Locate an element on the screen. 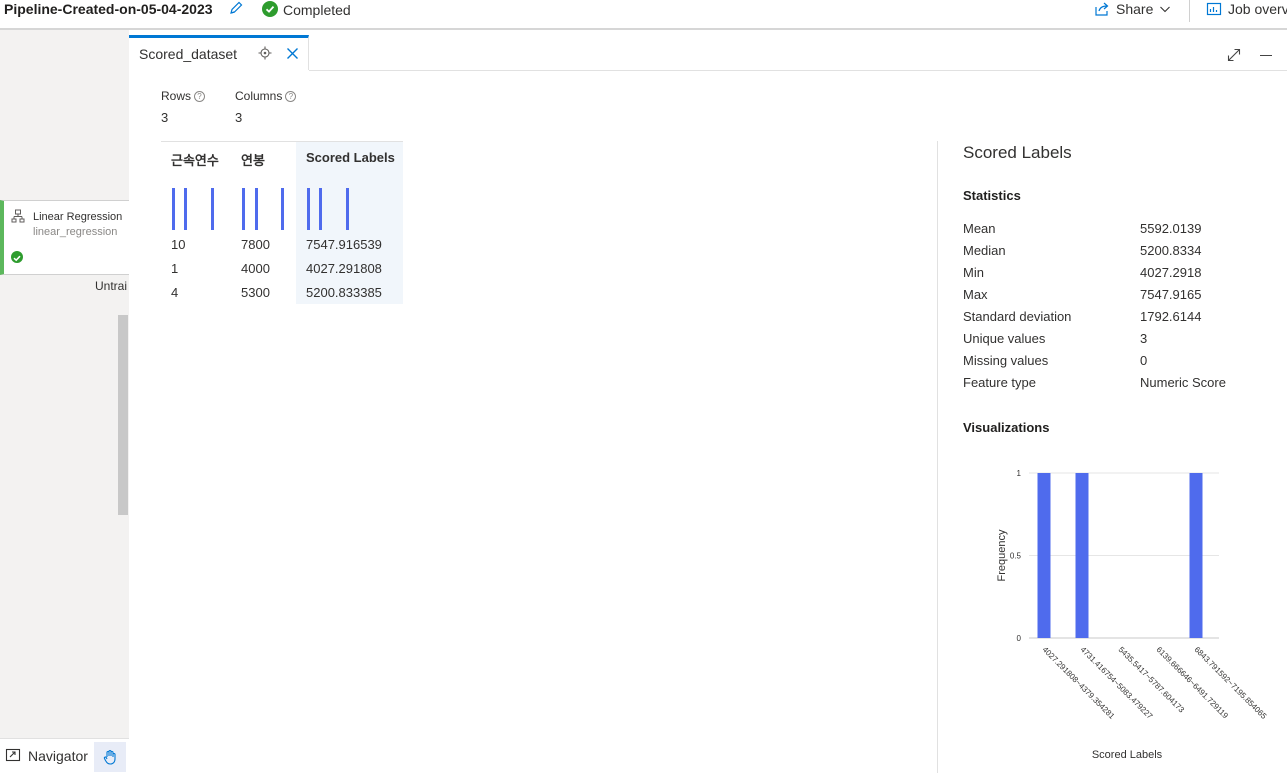 The width and height of the screenshot is (1287, 773). column-header: 근속연수 is located at coordinates (195, 159).